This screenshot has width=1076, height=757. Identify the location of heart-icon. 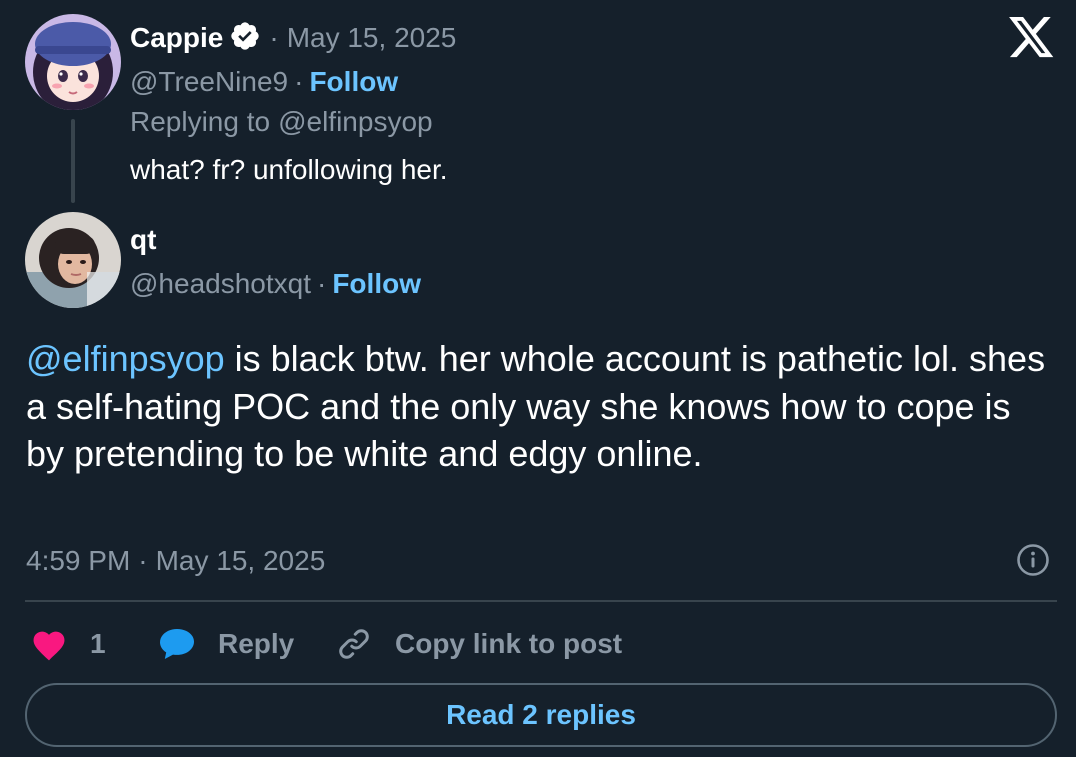
(49, 644).